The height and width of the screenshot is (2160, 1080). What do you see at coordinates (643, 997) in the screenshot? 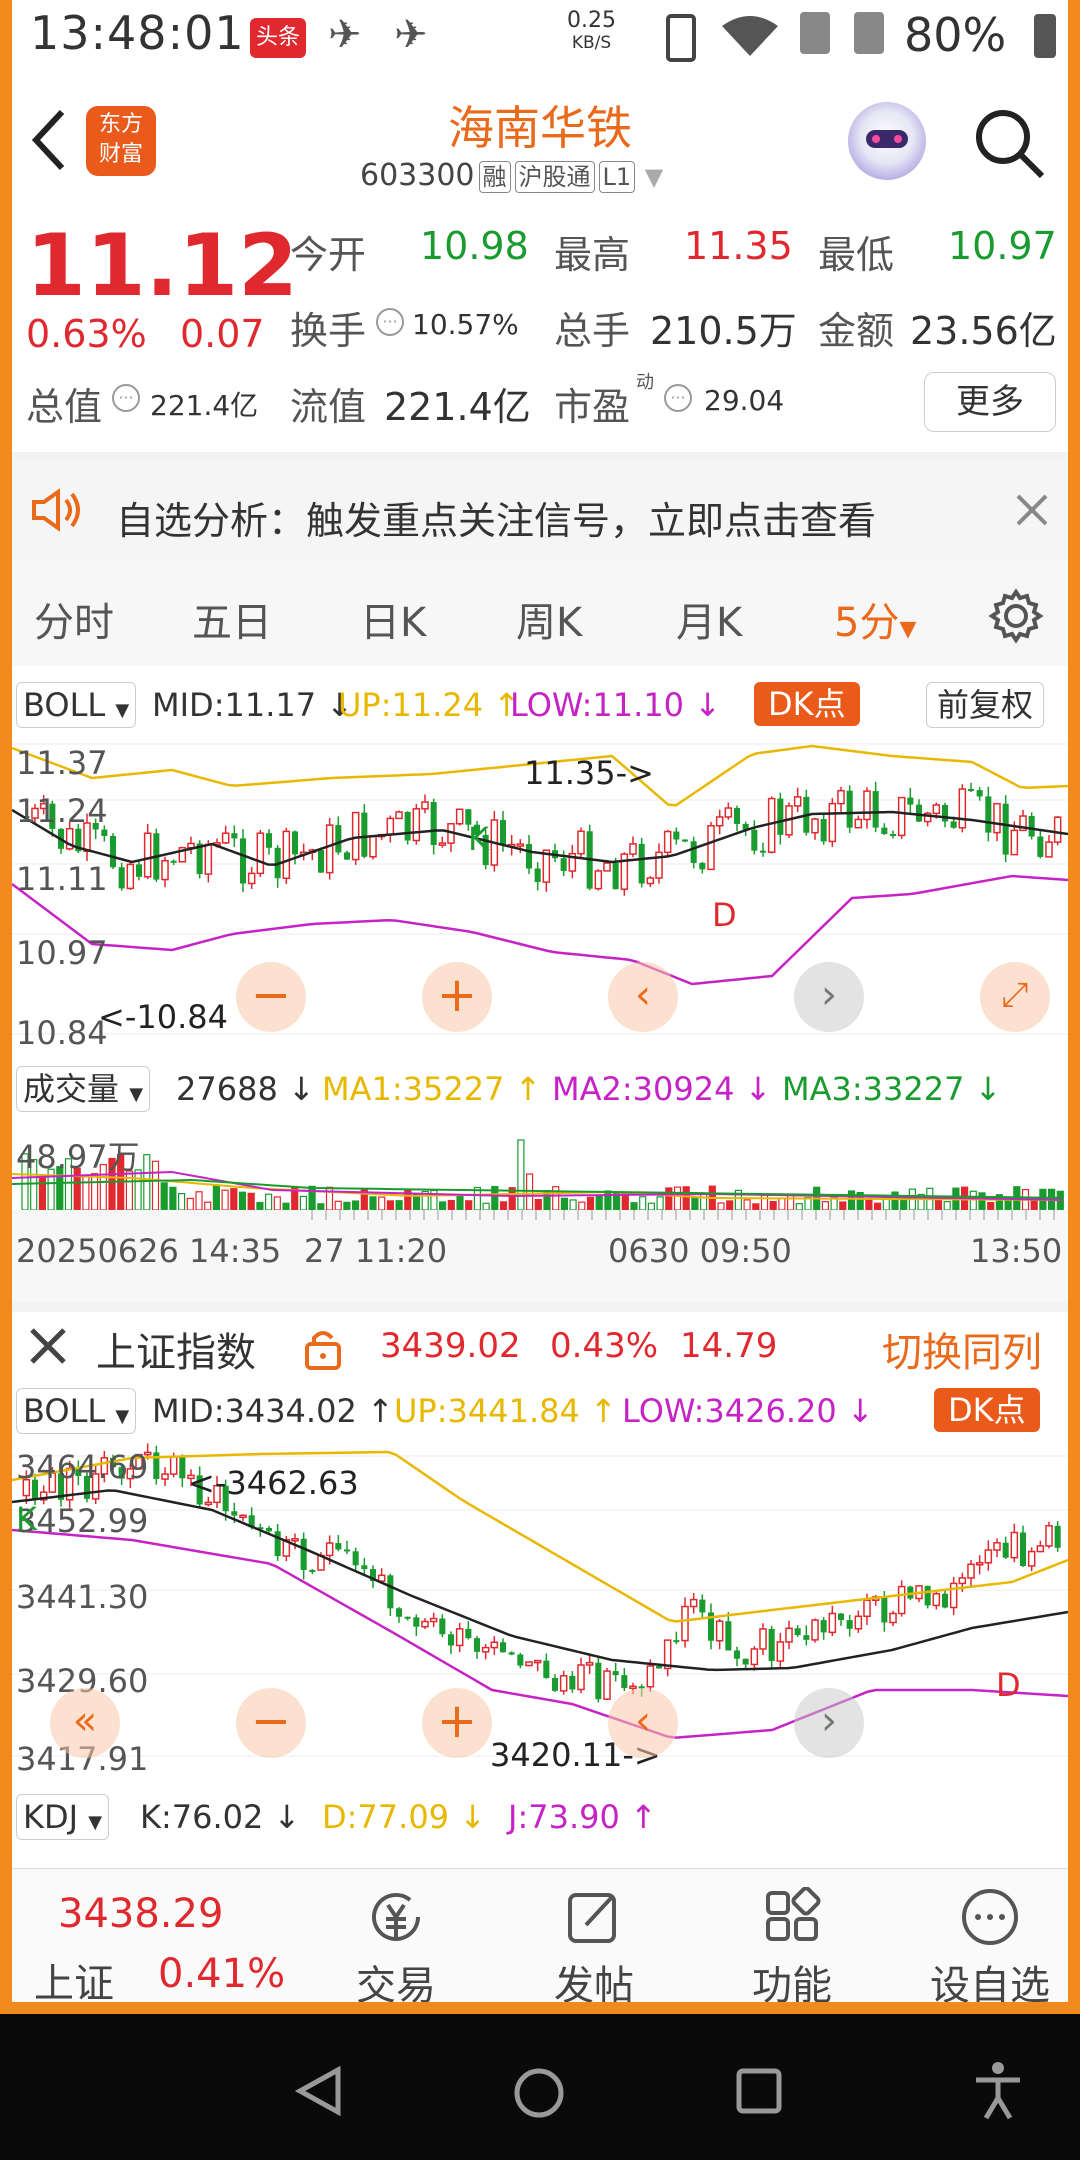
I see `scroll-left-button: ‹` at bounding box center [643, 997].